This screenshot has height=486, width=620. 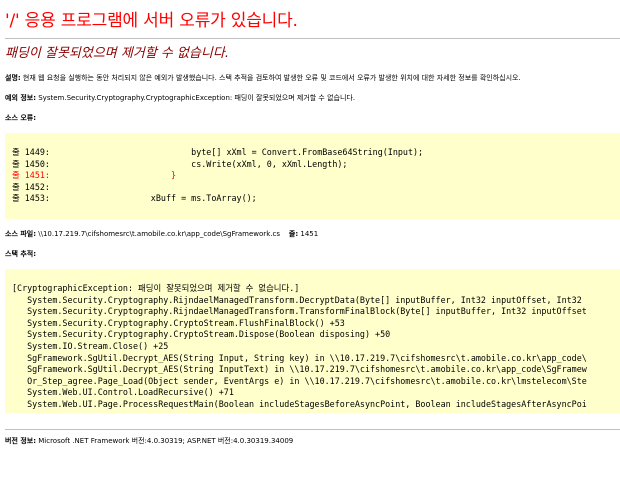 I want to click on source-line: 줄 1453: xBuff = ms.ToArray();, so click(x=316, y=199).